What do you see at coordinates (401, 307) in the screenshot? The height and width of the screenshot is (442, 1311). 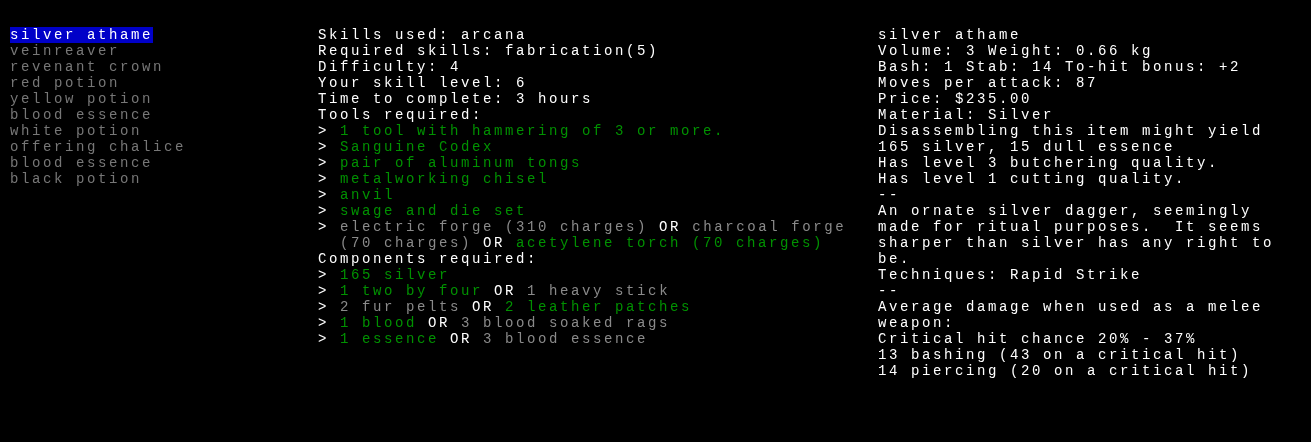 I see `requirement-item: 2 fur pelts` at bounding box center [401, 307].